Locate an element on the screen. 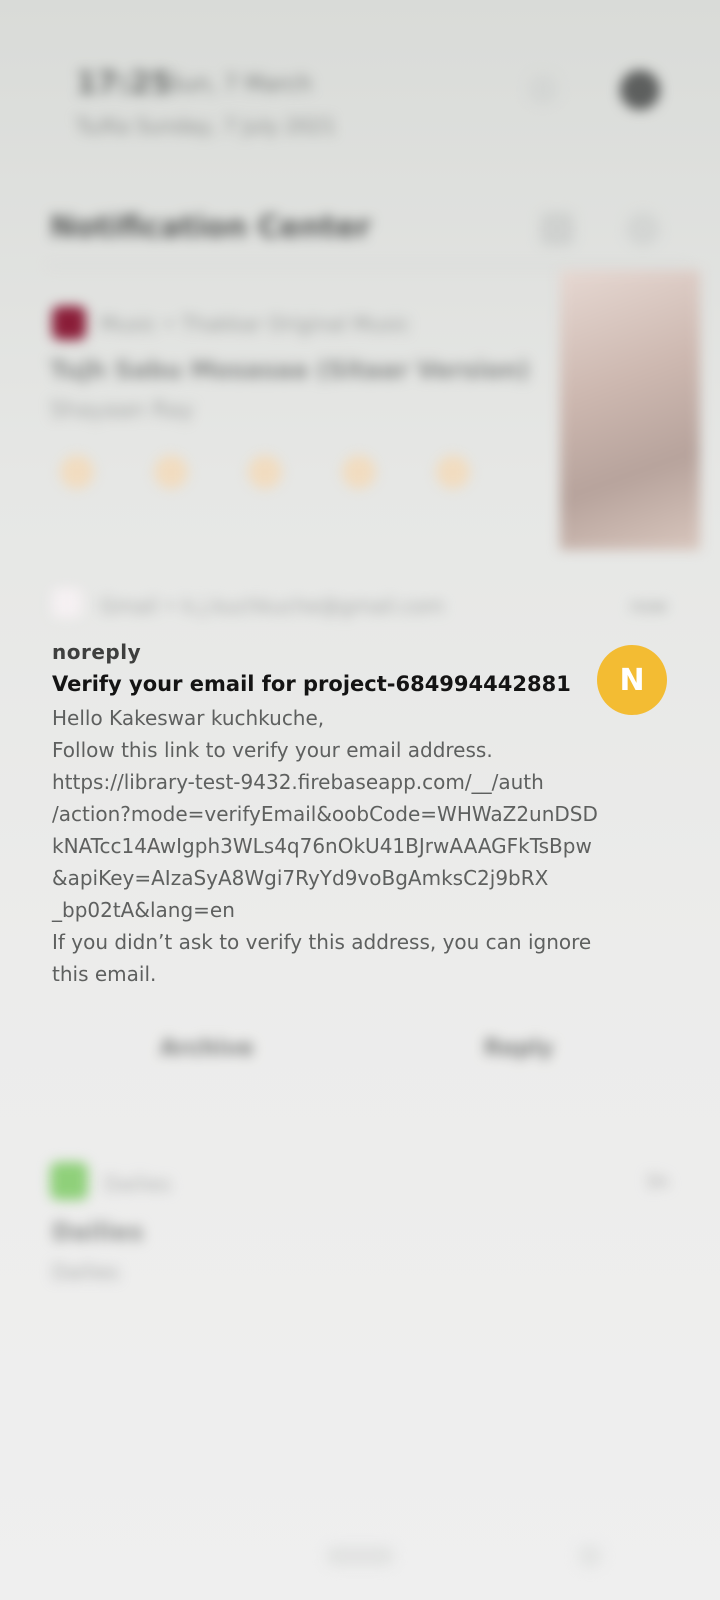 This screenshot has width=720, height=1600. other-time: 5h is located at coordinates (657, 1182).